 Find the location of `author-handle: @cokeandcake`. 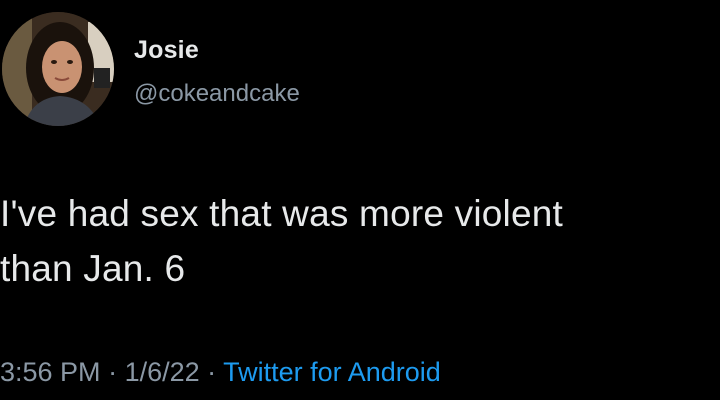

author-handle: @cokeandcake is located at coordinates (217, 94).